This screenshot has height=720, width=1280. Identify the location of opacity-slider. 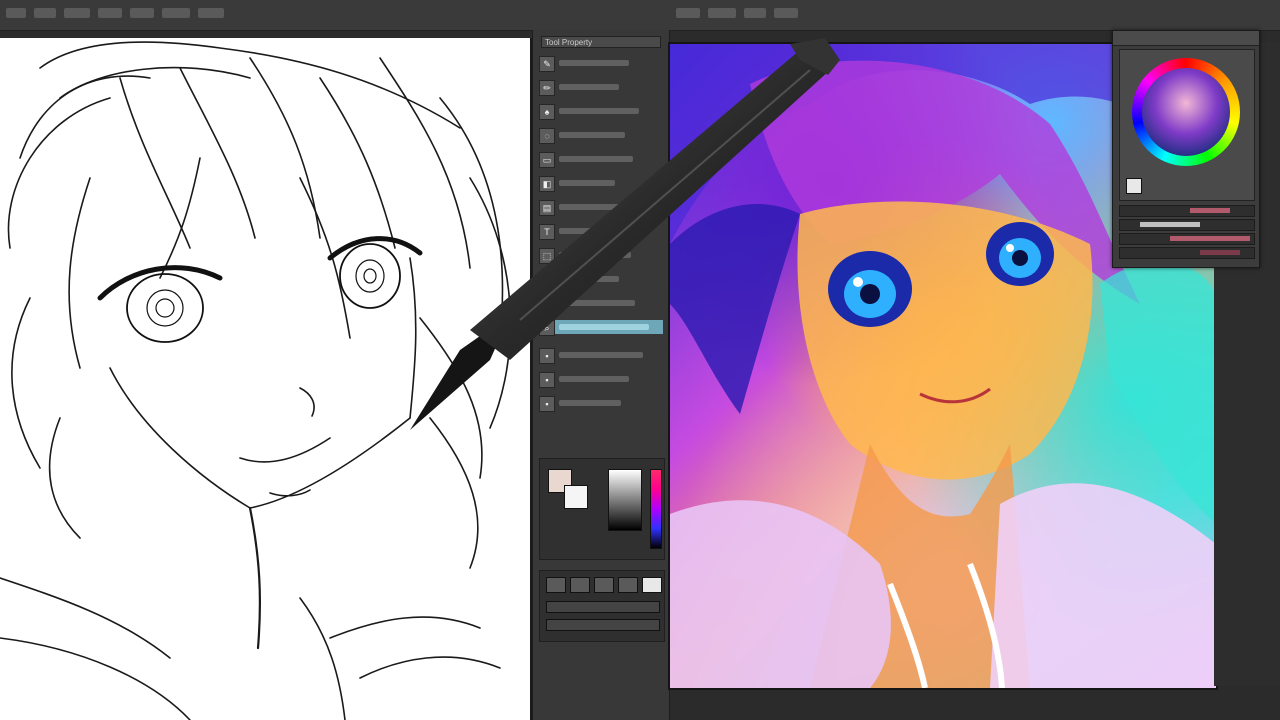
(1187, 239).